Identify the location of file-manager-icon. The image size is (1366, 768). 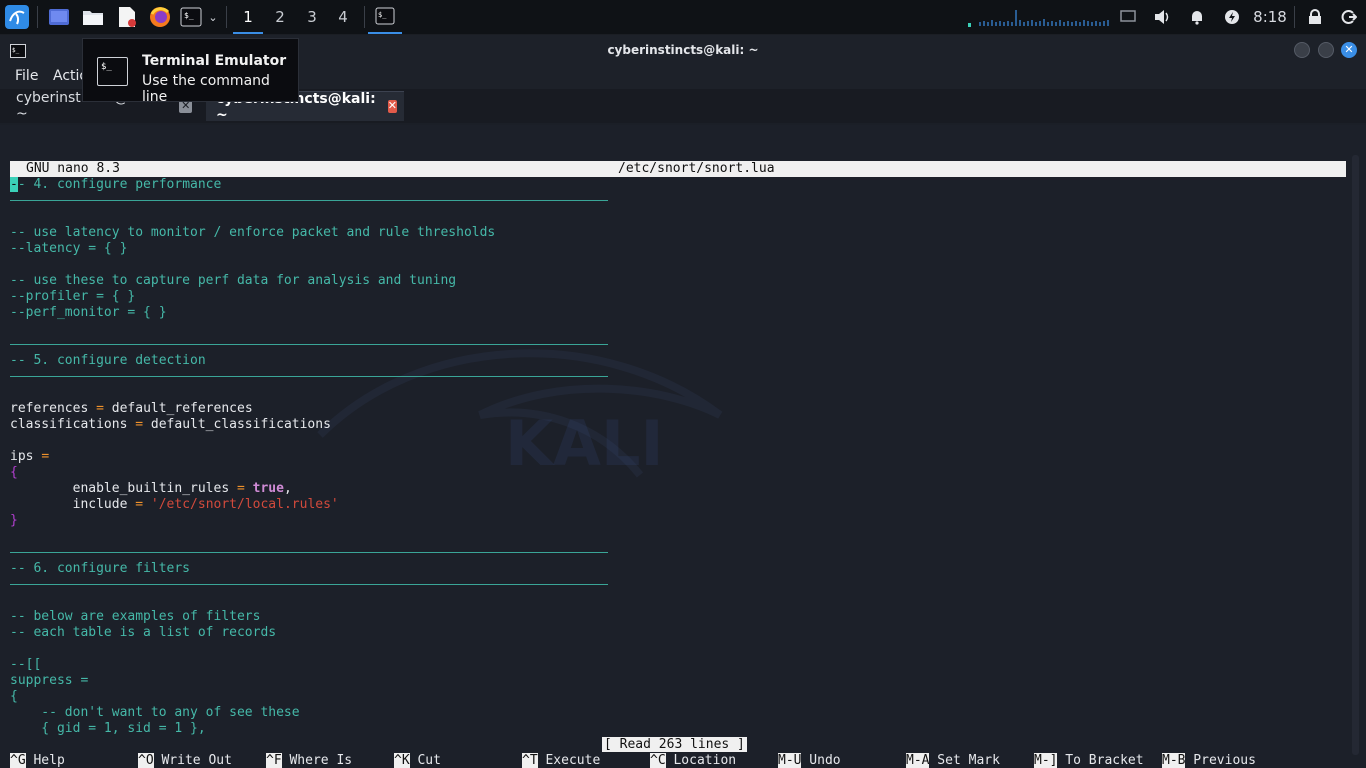
(93, 17).